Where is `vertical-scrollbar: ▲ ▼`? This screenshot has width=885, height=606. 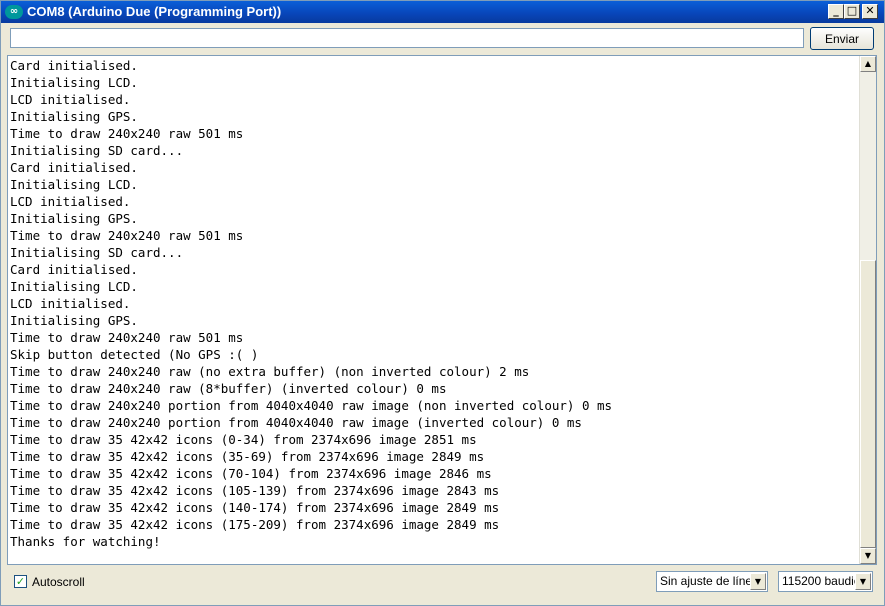 vertical-scrollbar: ▲ ▼ is located at coordinates (867, 310).